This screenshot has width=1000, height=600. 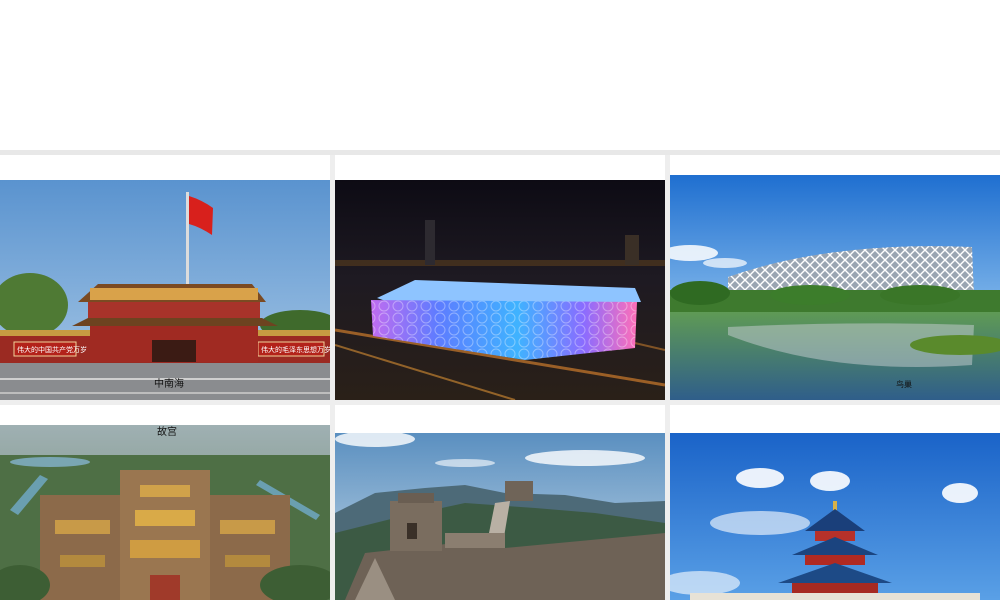 I want to click on banner-left-text: 伟大的中国共产党万岁, so click(x=52, y=349).